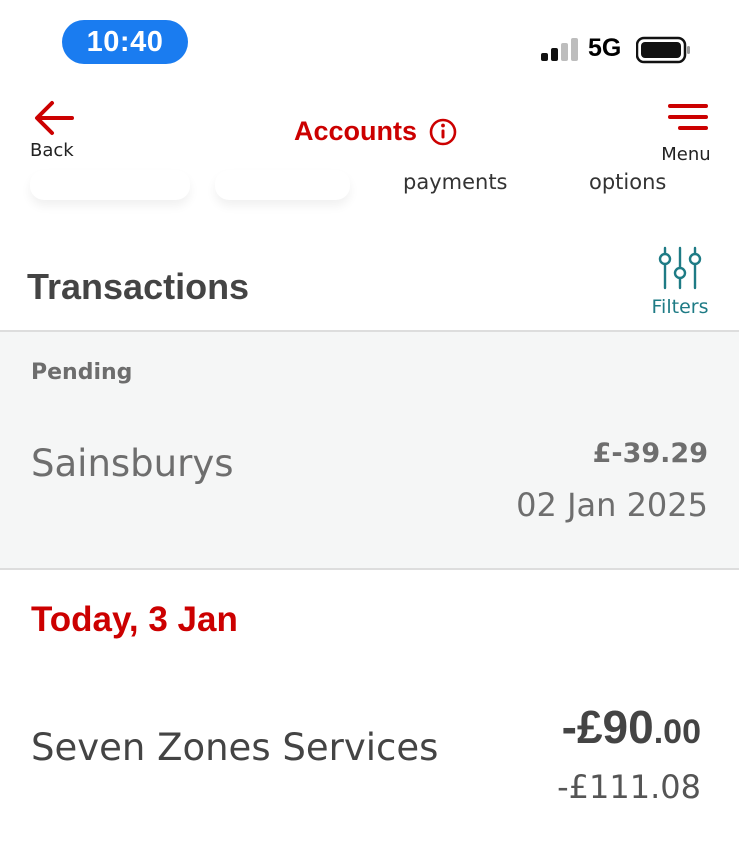 The image size is (739, 856). What do you see at coordinates (650, 453) in the screenshot?
I see `transaction-amount: £-39.29` at bounding box center [650, 453].